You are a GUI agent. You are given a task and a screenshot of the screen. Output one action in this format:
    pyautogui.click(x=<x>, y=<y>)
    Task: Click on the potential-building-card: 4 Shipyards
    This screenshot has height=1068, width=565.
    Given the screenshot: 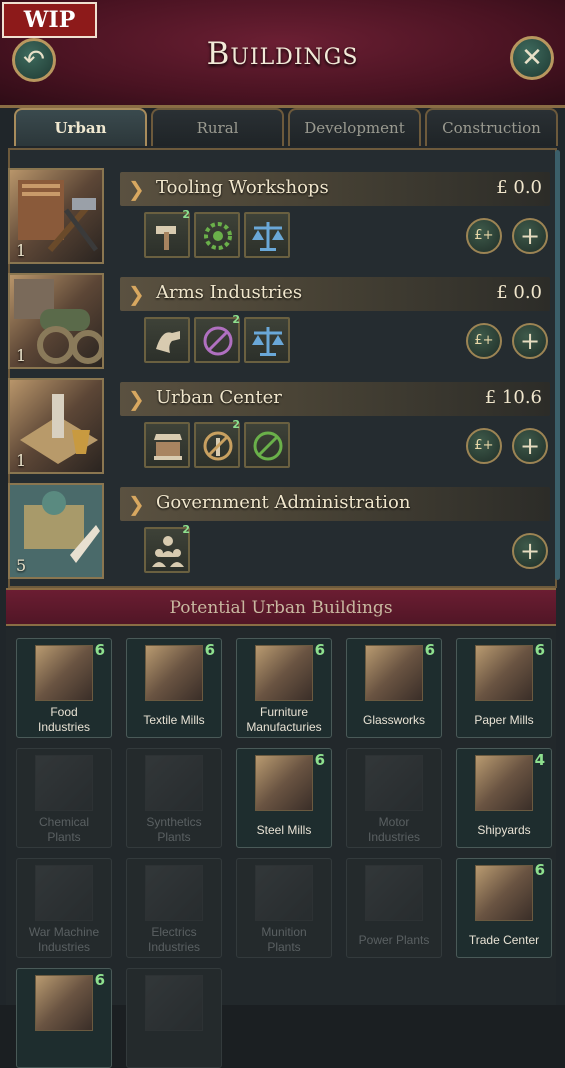 What is the action you would take?
    pyautogui.click(x=504, y=798)
    